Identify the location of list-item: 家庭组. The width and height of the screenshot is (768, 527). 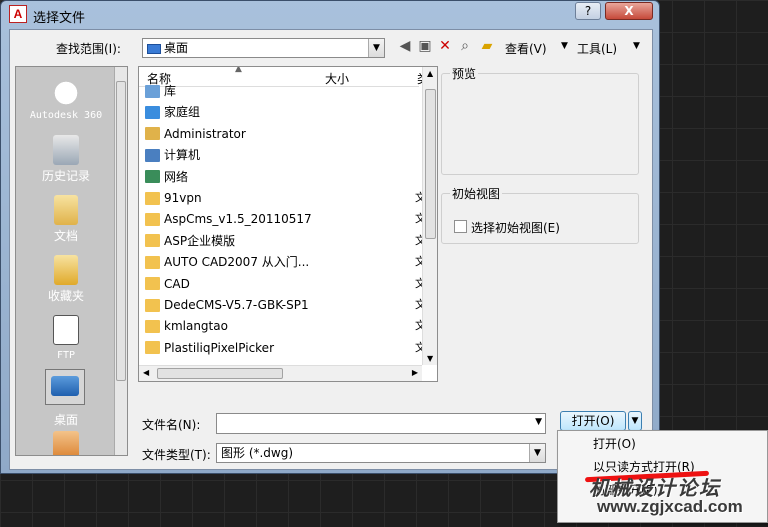
(172, 112).